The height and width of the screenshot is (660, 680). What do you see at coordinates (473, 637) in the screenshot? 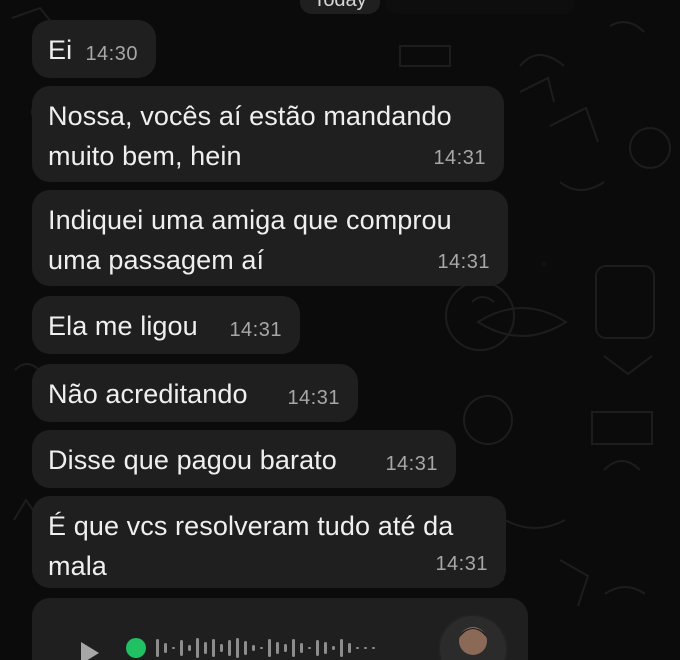
I see `avatar` at bounding box center [473, 637].